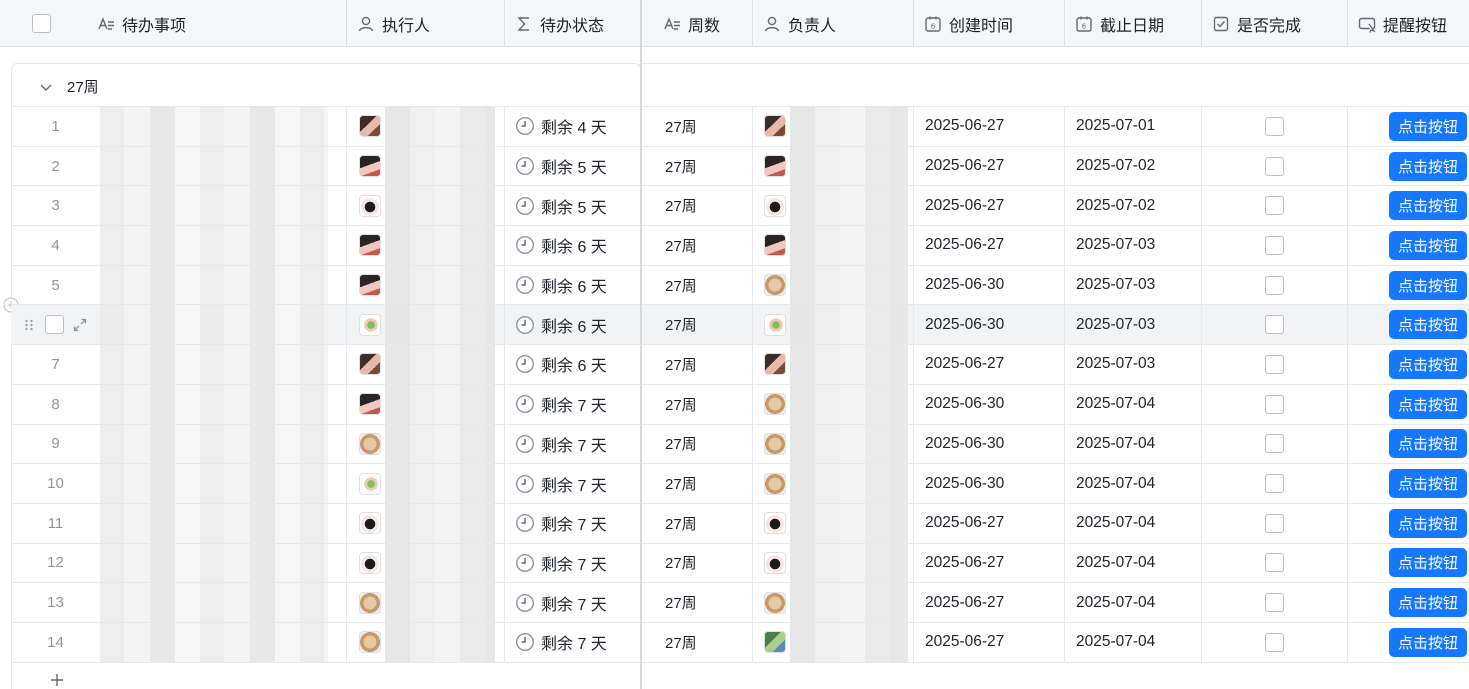 This screenshot has width=1469, height=689. What do you see at coordinates (218, 23) in the screenshot?
I see `header-todo: 待办事项` at bounding box center [218, 23].